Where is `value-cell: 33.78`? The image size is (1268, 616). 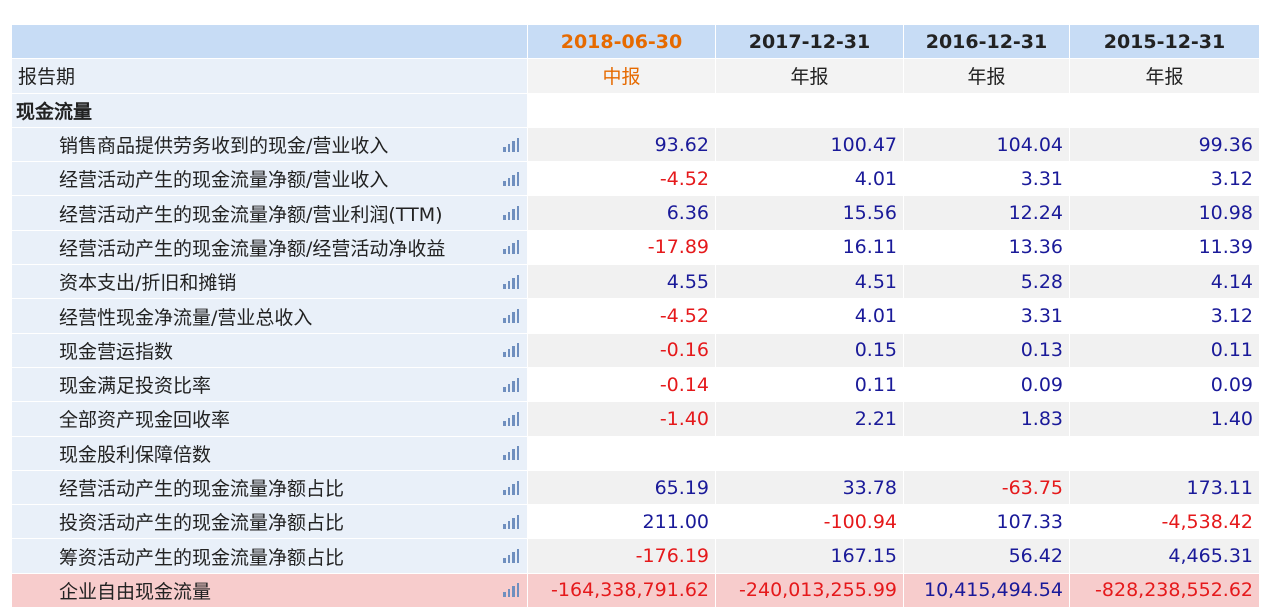
value-cell: 33.78 is located at coordinates (810, 488).